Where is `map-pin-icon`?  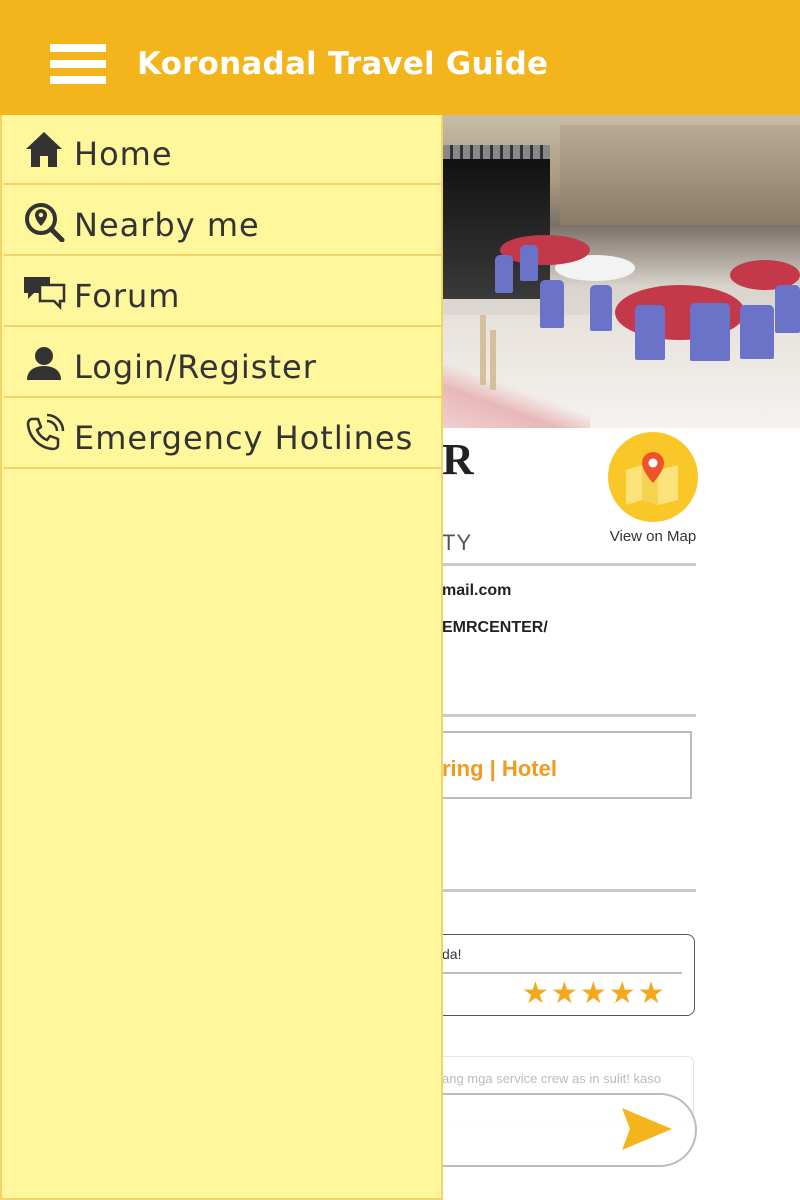
map-pin-icon is located at coordinates (652, 478).